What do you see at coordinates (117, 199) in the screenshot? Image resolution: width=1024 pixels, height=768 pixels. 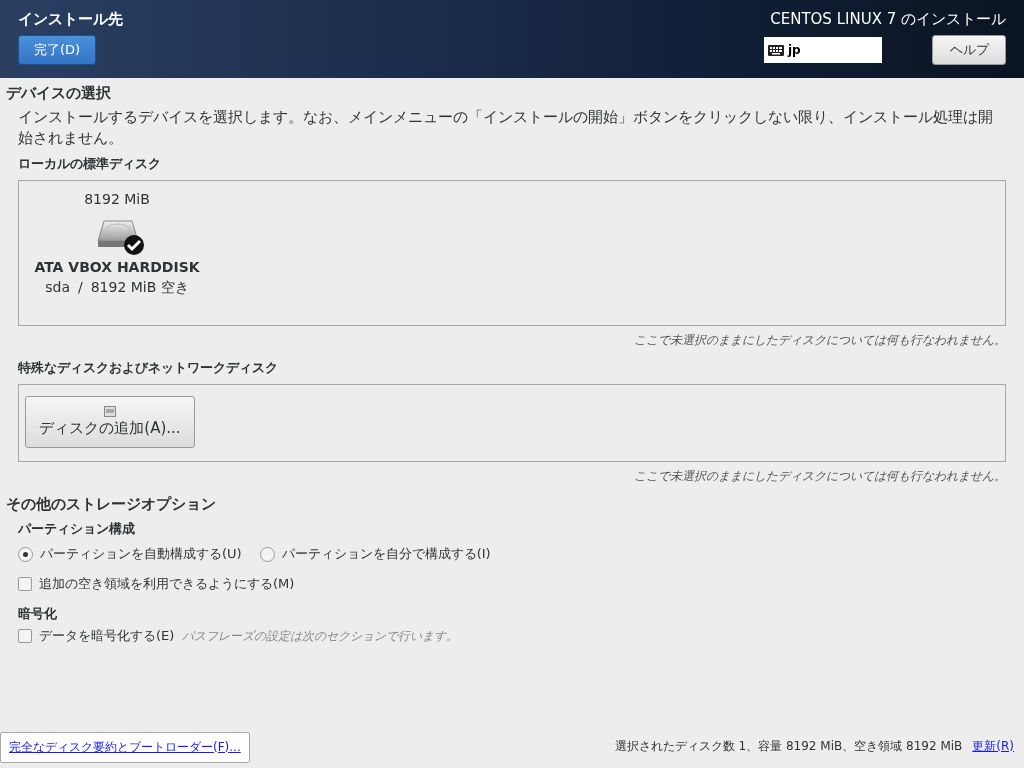 I see `disk-size: 8192 MiB` at bounding box center [117, 199].